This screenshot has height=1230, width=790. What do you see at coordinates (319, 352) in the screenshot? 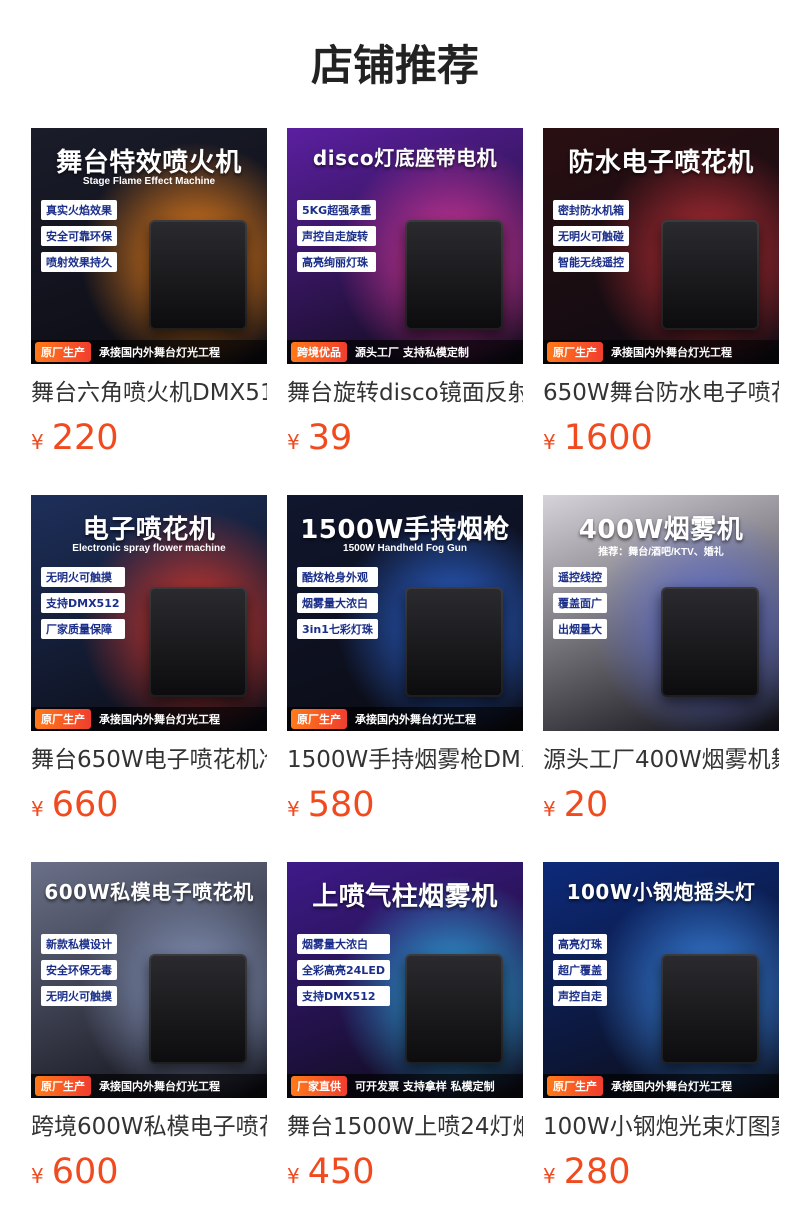
I see `image-badge: 跨境优品` at bounding box center [319, 352].